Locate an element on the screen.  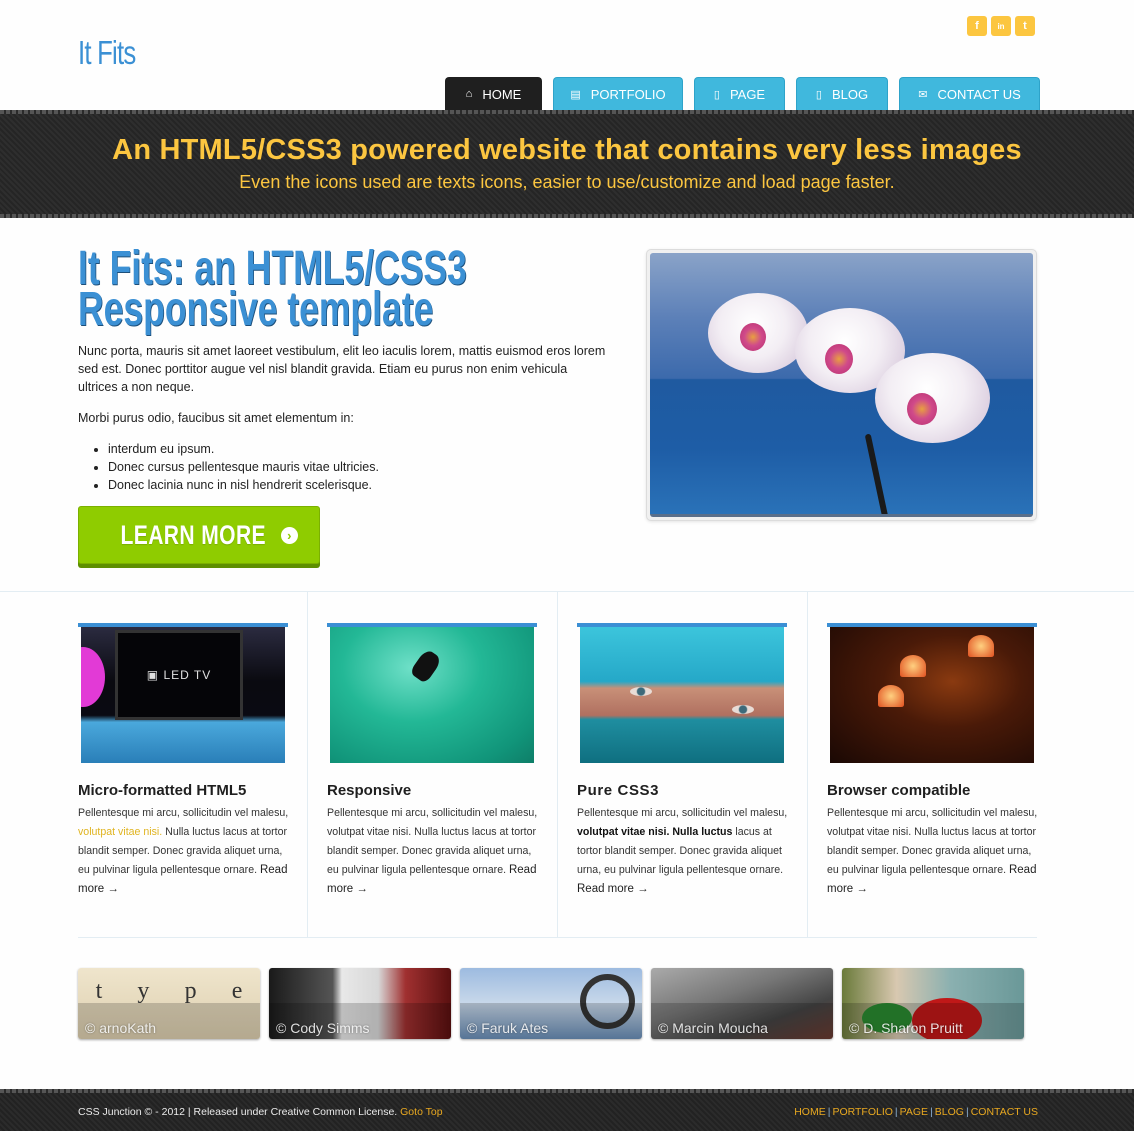
hero-image-orchid is located at coordinates (841, 385).